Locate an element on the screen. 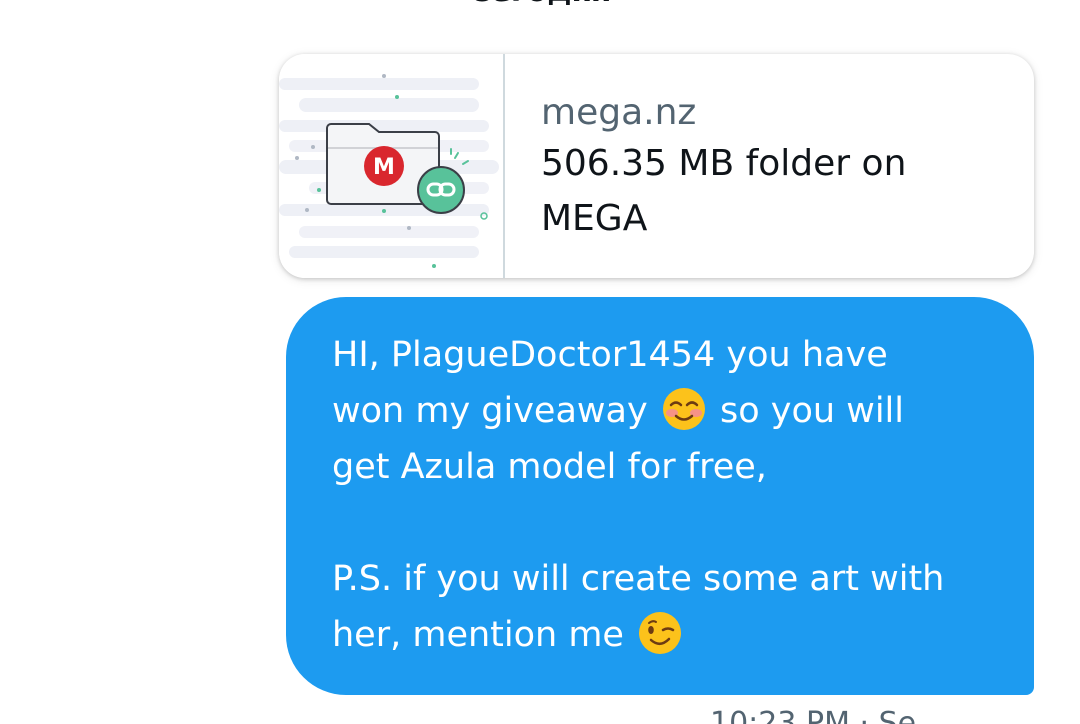 Image resolution: width=1080 pixels, height=724 pixels. message-line: P.S. if you will create some art with is located at coordinates (638, 579).